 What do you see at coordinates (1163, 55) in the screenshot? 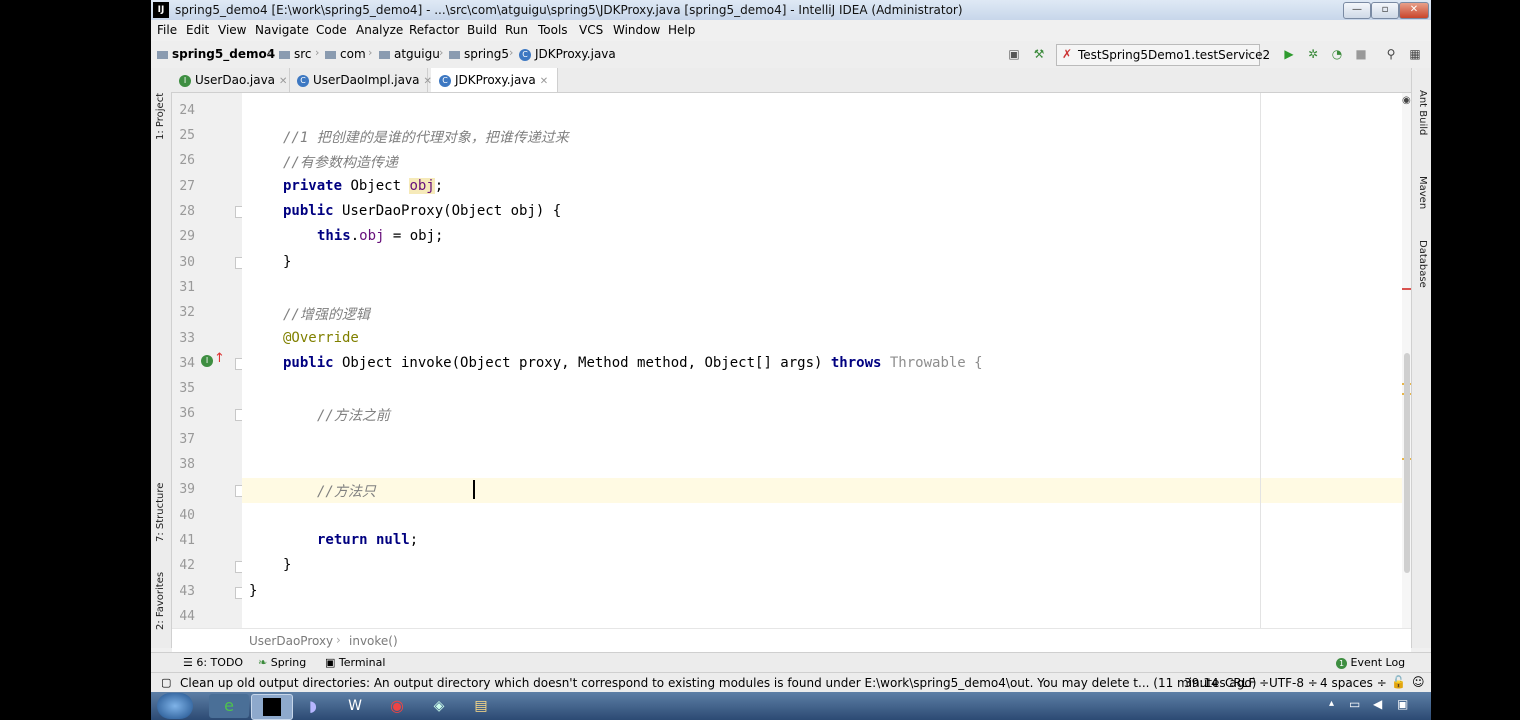
I see `run-configuration-select: ✗ TestSpring5Demo1.testService2 ⌄` at bounding box center [1163, 55].